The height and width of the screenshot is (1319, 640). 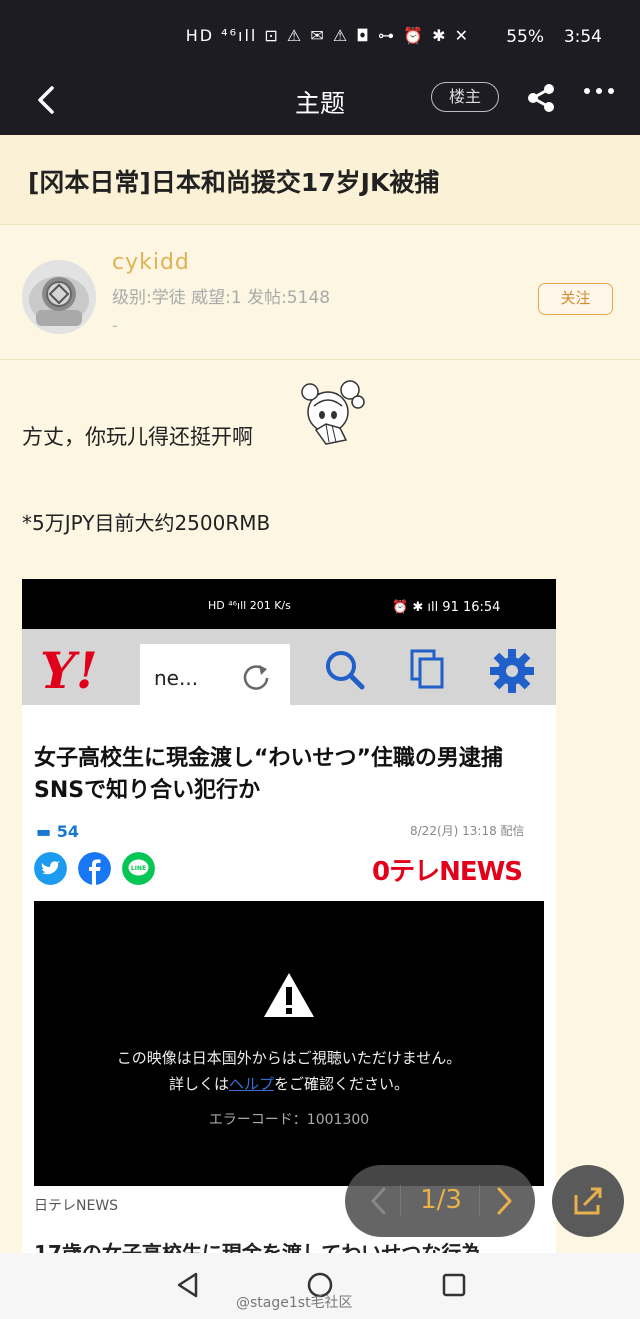 What do you see at coordinates (289, 1120) in the screenshot?
I see `video-error-code: エラーコード：1001300` at bounding box center [289, 1120].